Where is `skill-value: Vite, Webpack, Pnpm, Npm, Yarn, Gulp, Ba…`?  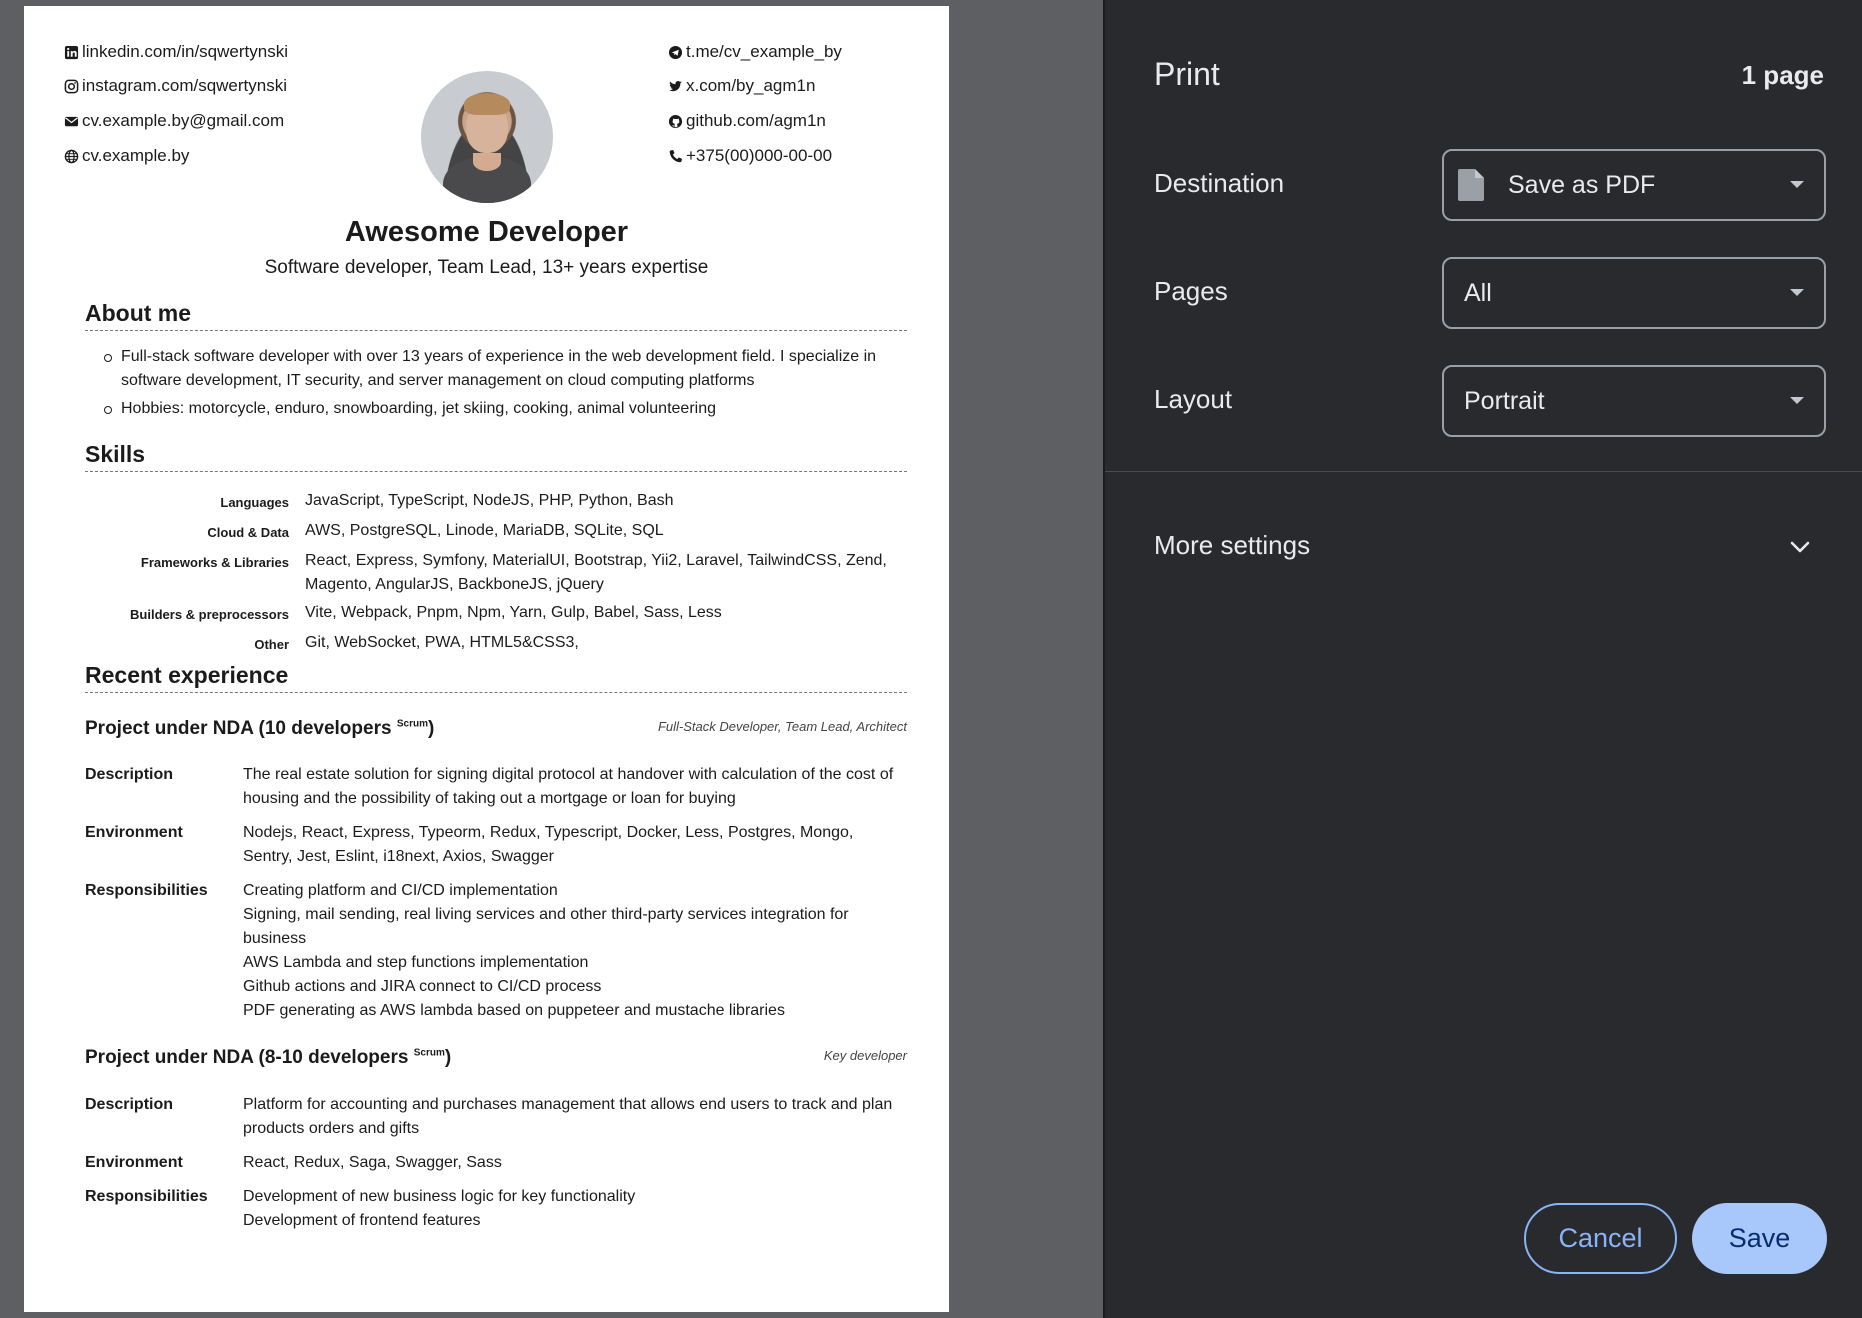
skill-value: Vite, Webpack, Pnpm, Npm, Yarn, Gulp, Ba… is located at coordinates (513, 612).